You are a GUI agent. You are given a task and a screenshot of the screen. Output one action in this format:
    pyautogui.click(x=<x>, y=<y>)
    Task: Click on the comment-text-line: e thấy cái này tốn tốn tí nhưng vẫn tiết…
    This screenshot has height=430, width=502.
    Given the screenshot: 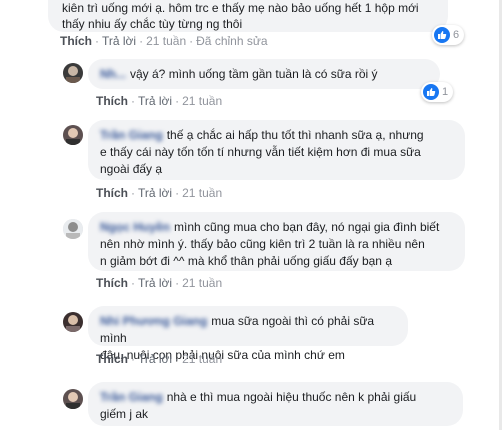 What is the action you would take?
    pyautogui.click(x=260, y=152)
    